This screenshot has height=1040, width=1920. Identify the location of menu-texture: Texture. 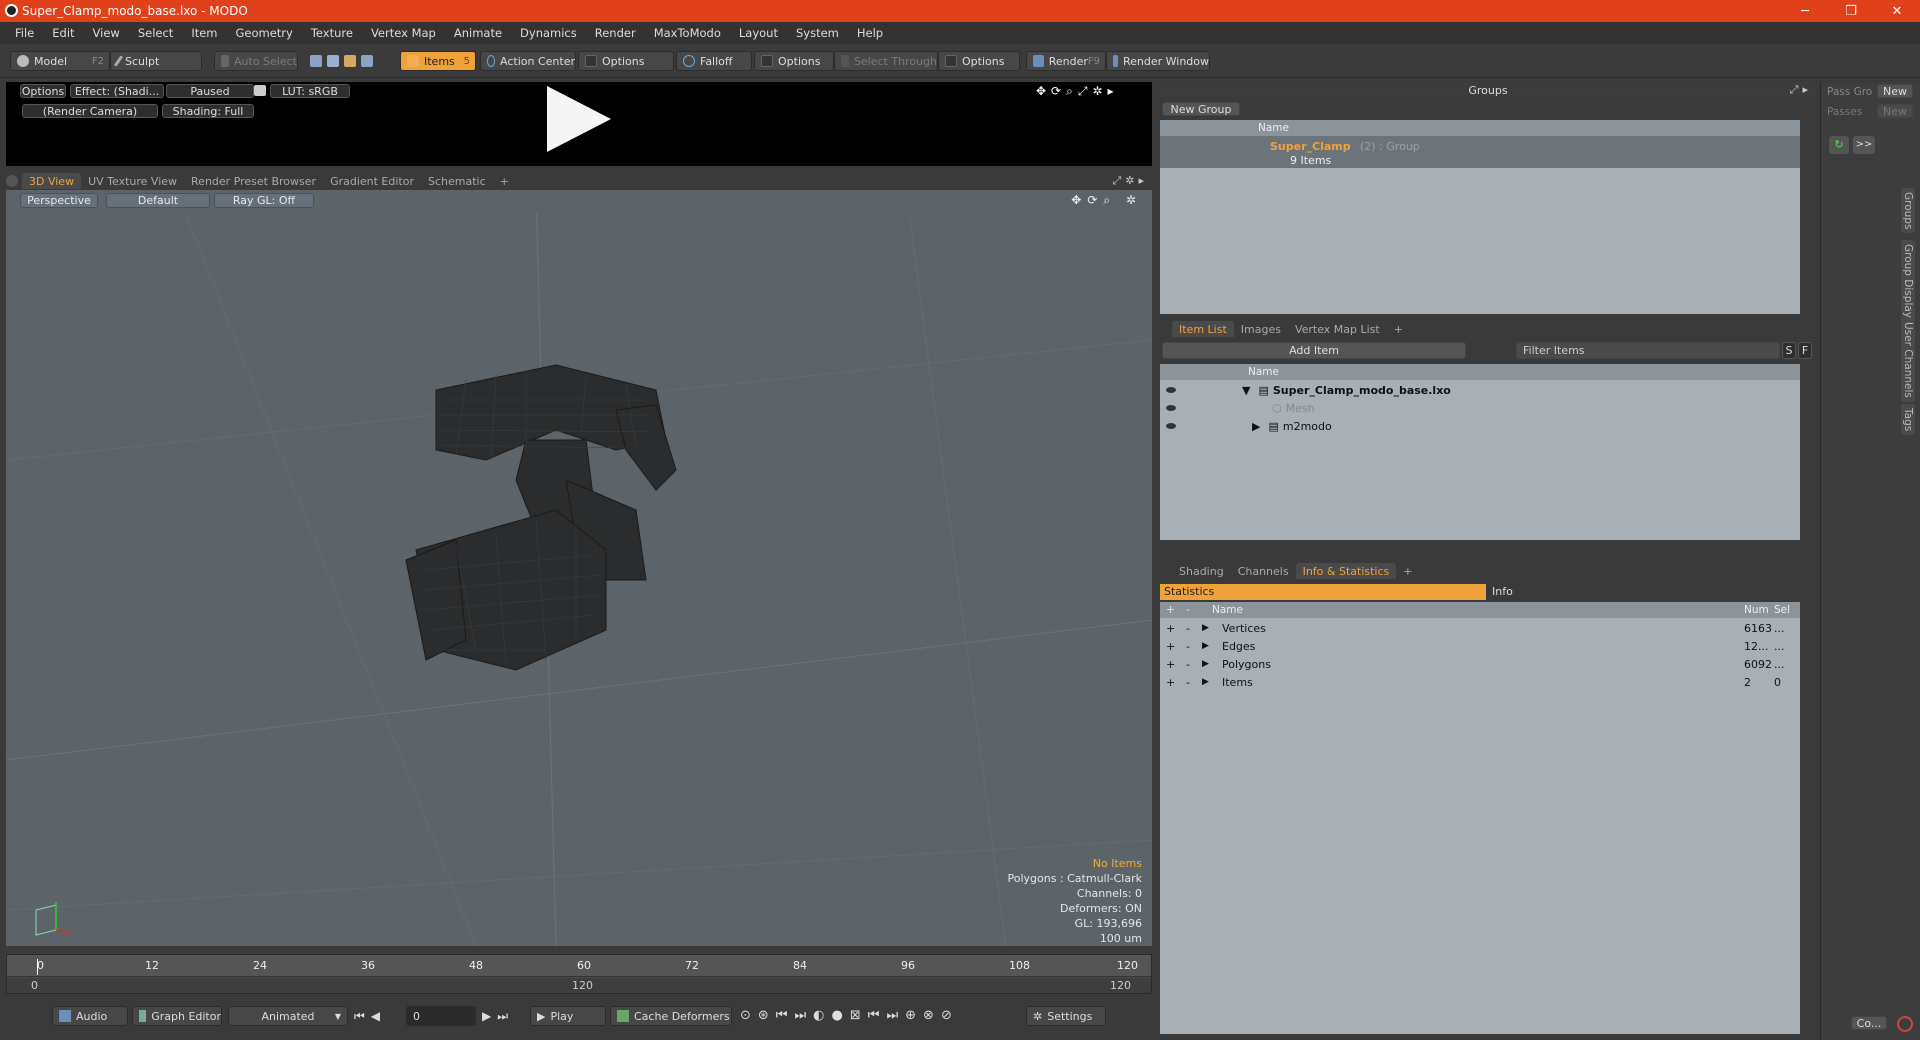
(332, 33).